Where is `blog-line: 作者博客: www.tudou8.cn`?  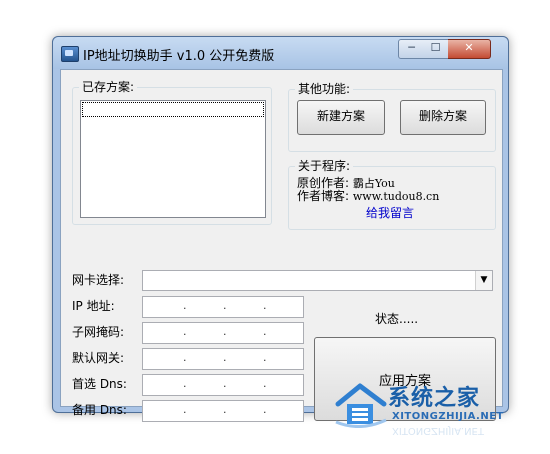
blog-line: 作者博客: www.tudou8.cn is located at coordinates (368, 196).